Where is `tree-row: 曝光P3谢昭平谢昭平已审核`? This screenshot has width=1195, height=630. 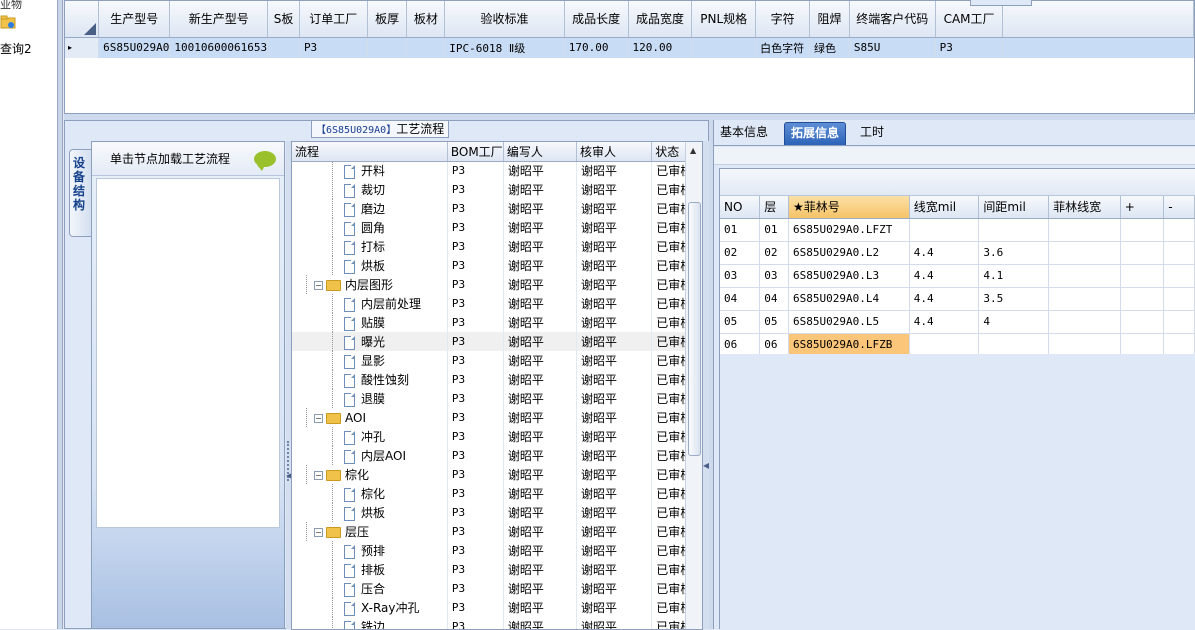
tree-row: 曝光P3谢昭平谢昭平已审核 is located at coordinates (497, 341).